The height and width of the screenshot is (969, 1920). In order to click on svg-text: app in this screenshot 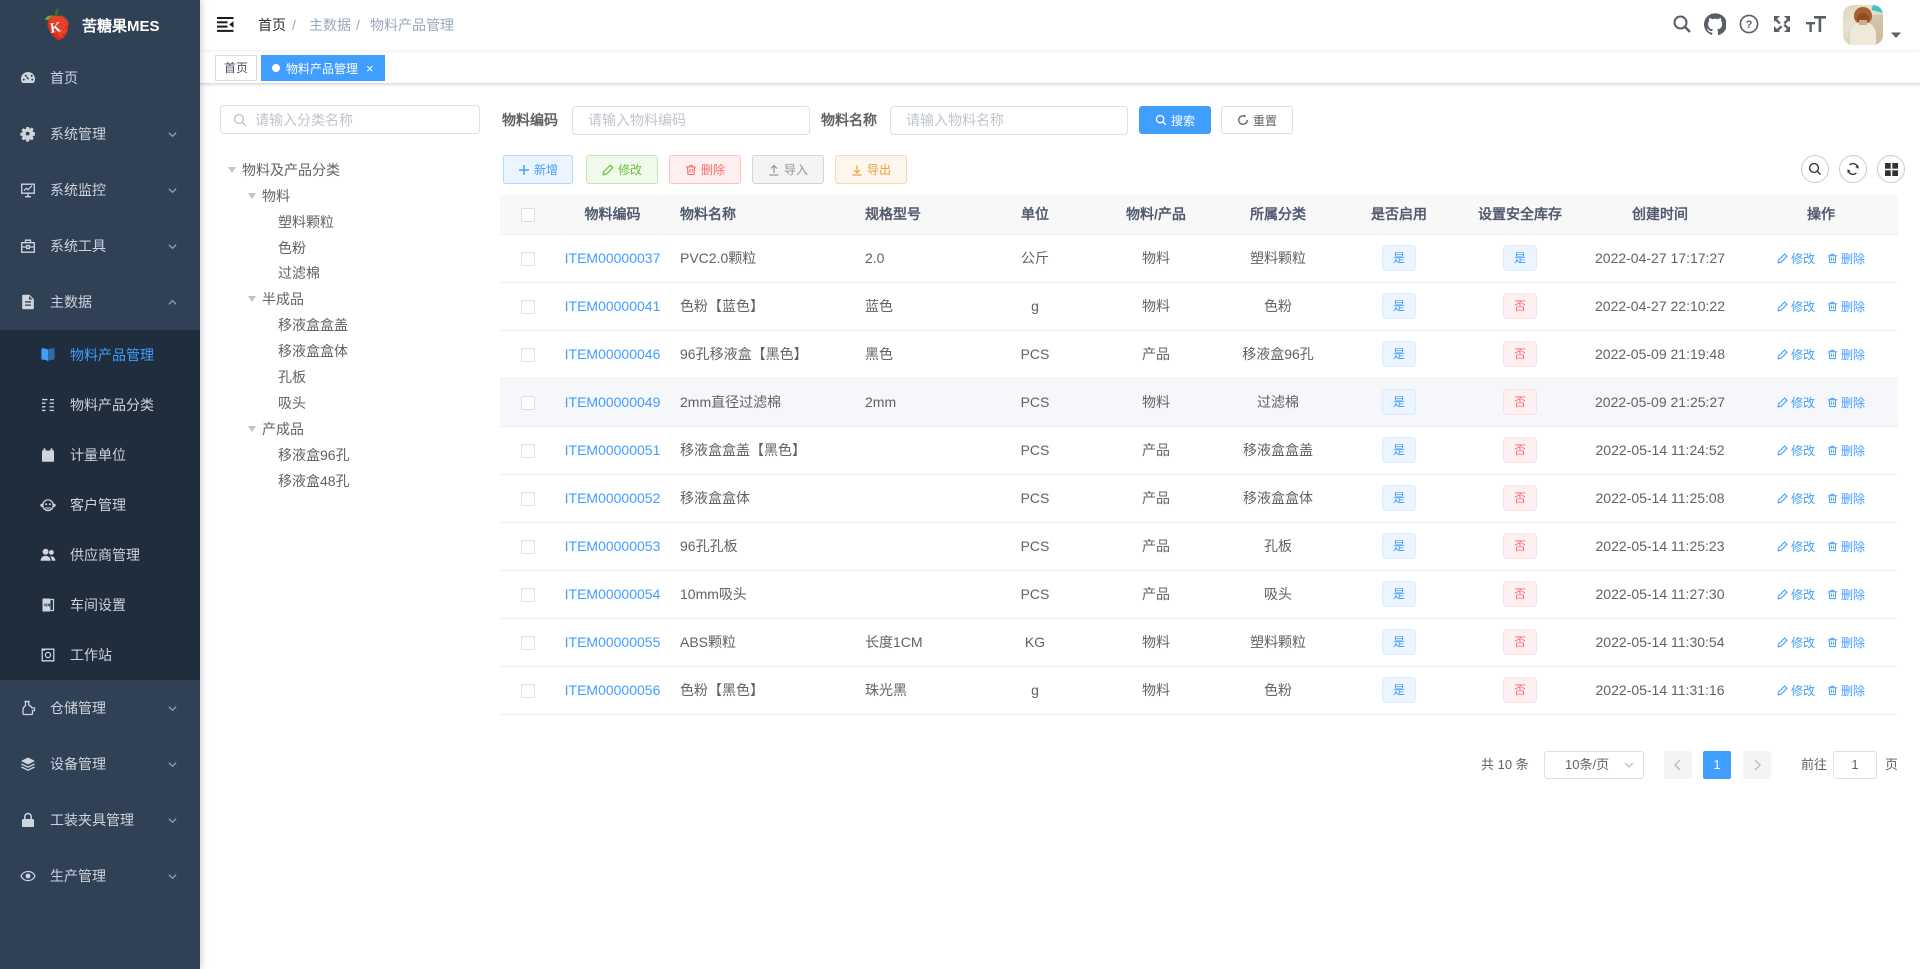, I will do `click(48, 604)`.